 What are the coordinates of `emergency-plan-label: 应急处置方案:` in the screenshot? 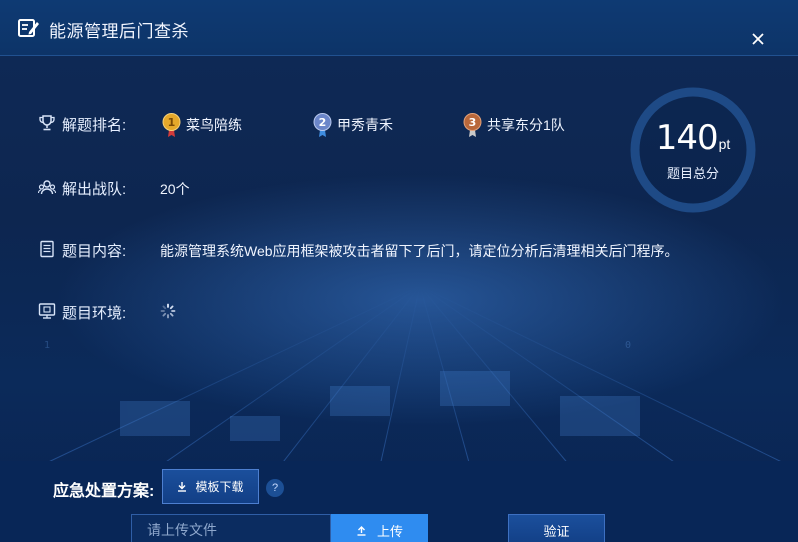 It's located at (104, 491).